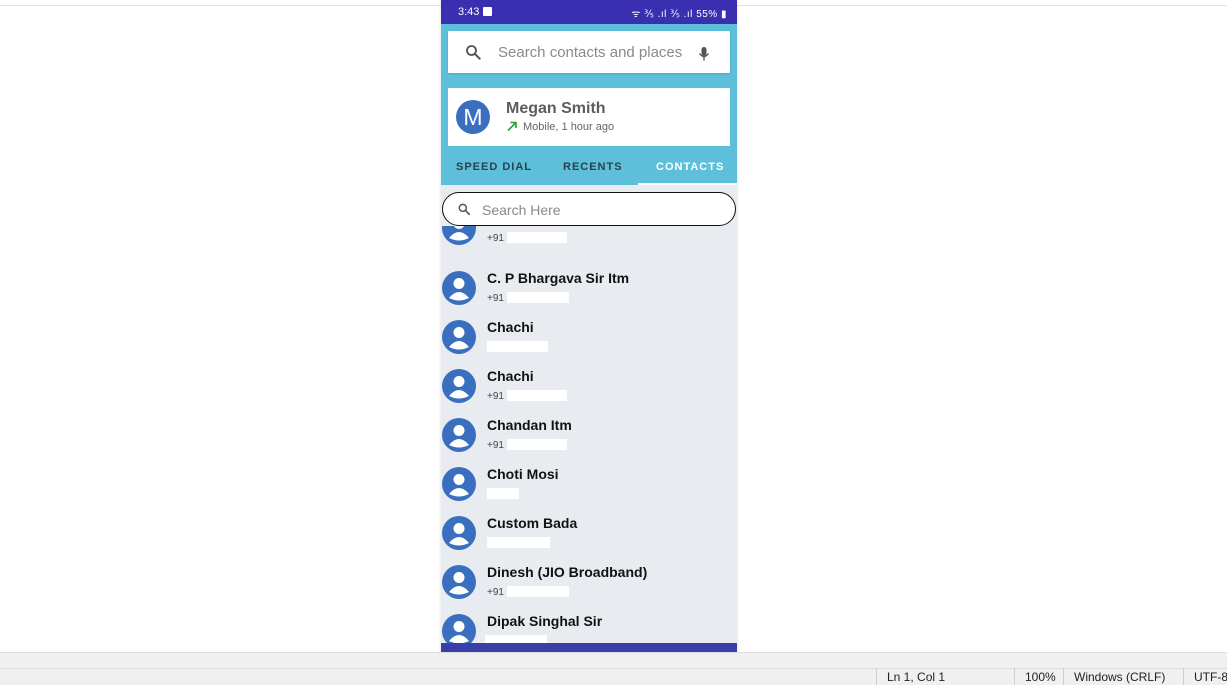  Describe the element at coordinates (473, 117) in the screenshot. I see `contact-avatar: M` at that location.